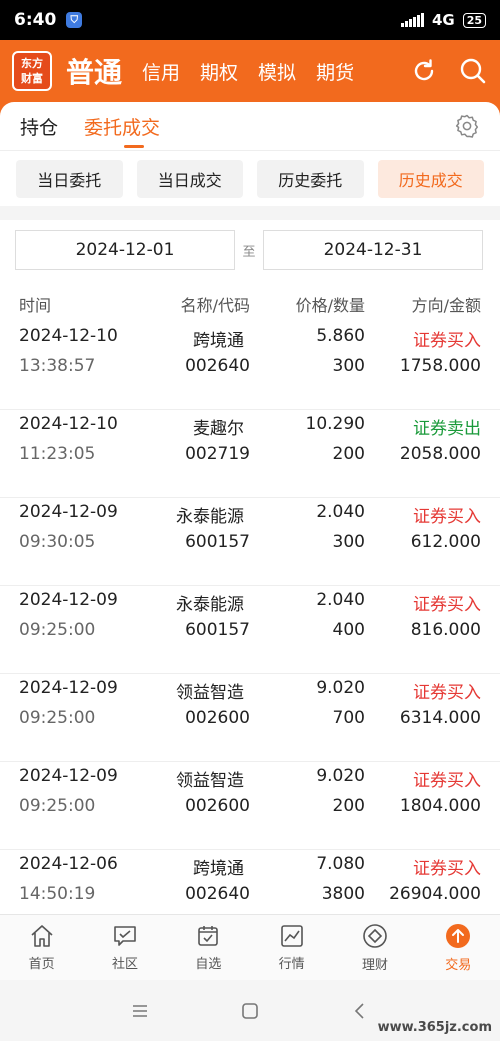 The image size is (500, 1041). What do you see at coordinates (445, 542) in the screenshot?
I see `trade-amount: 612.000` at bounding box center [445, 542].